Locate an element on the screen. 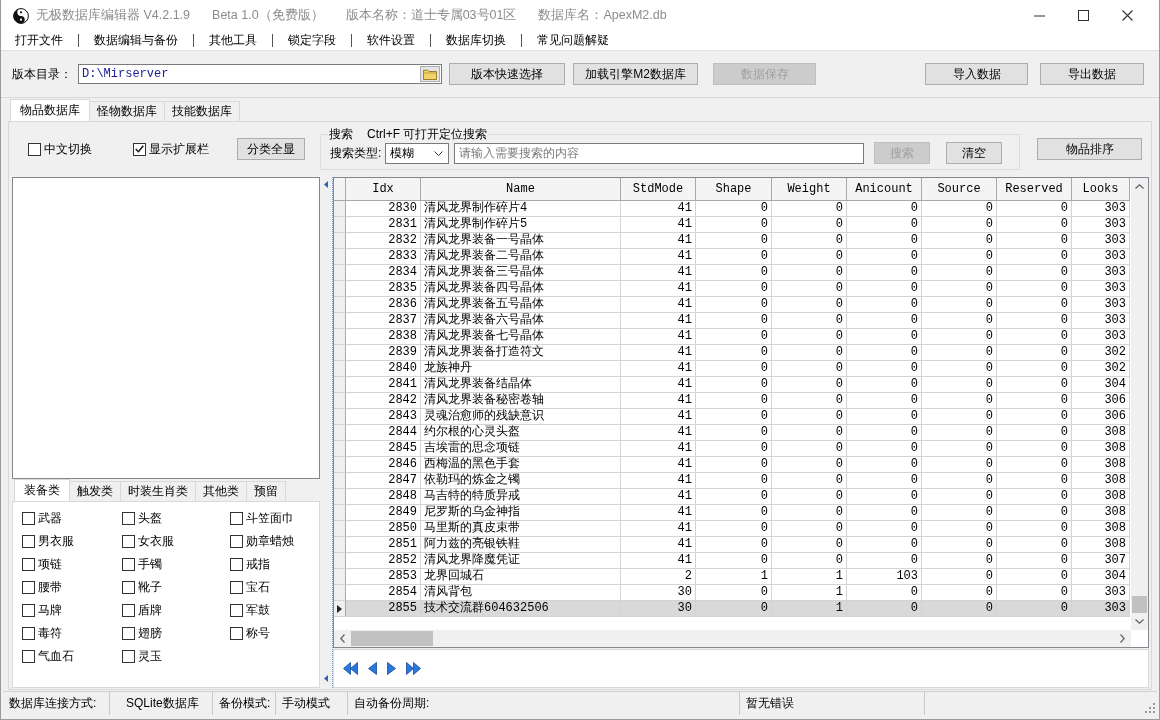 The height and width of the screenshot is (720, 1160). close-icon is located at coordinates (1127, 15).